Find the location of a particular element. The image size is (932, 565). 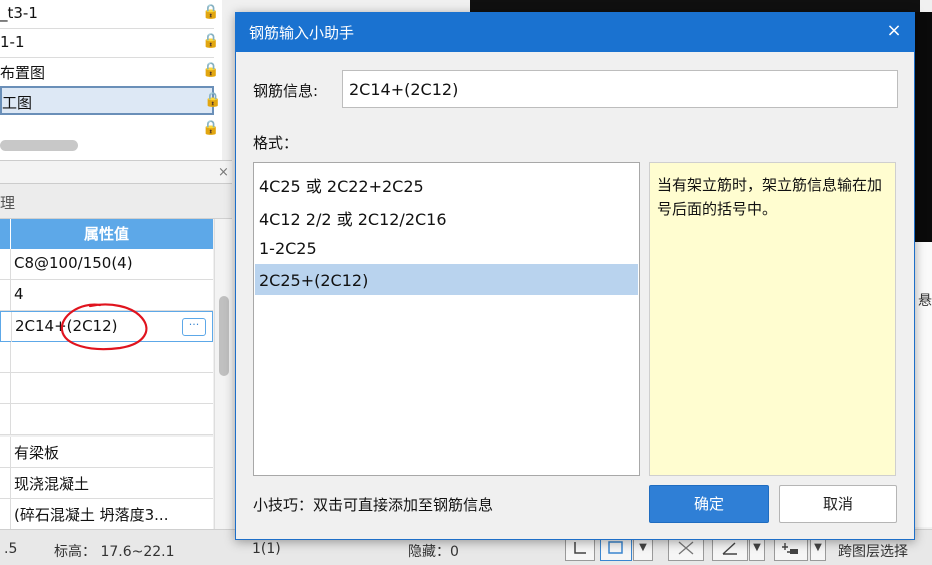

rebar-info-input: 2C14+(2C12) is located at coordinates (620, 89).